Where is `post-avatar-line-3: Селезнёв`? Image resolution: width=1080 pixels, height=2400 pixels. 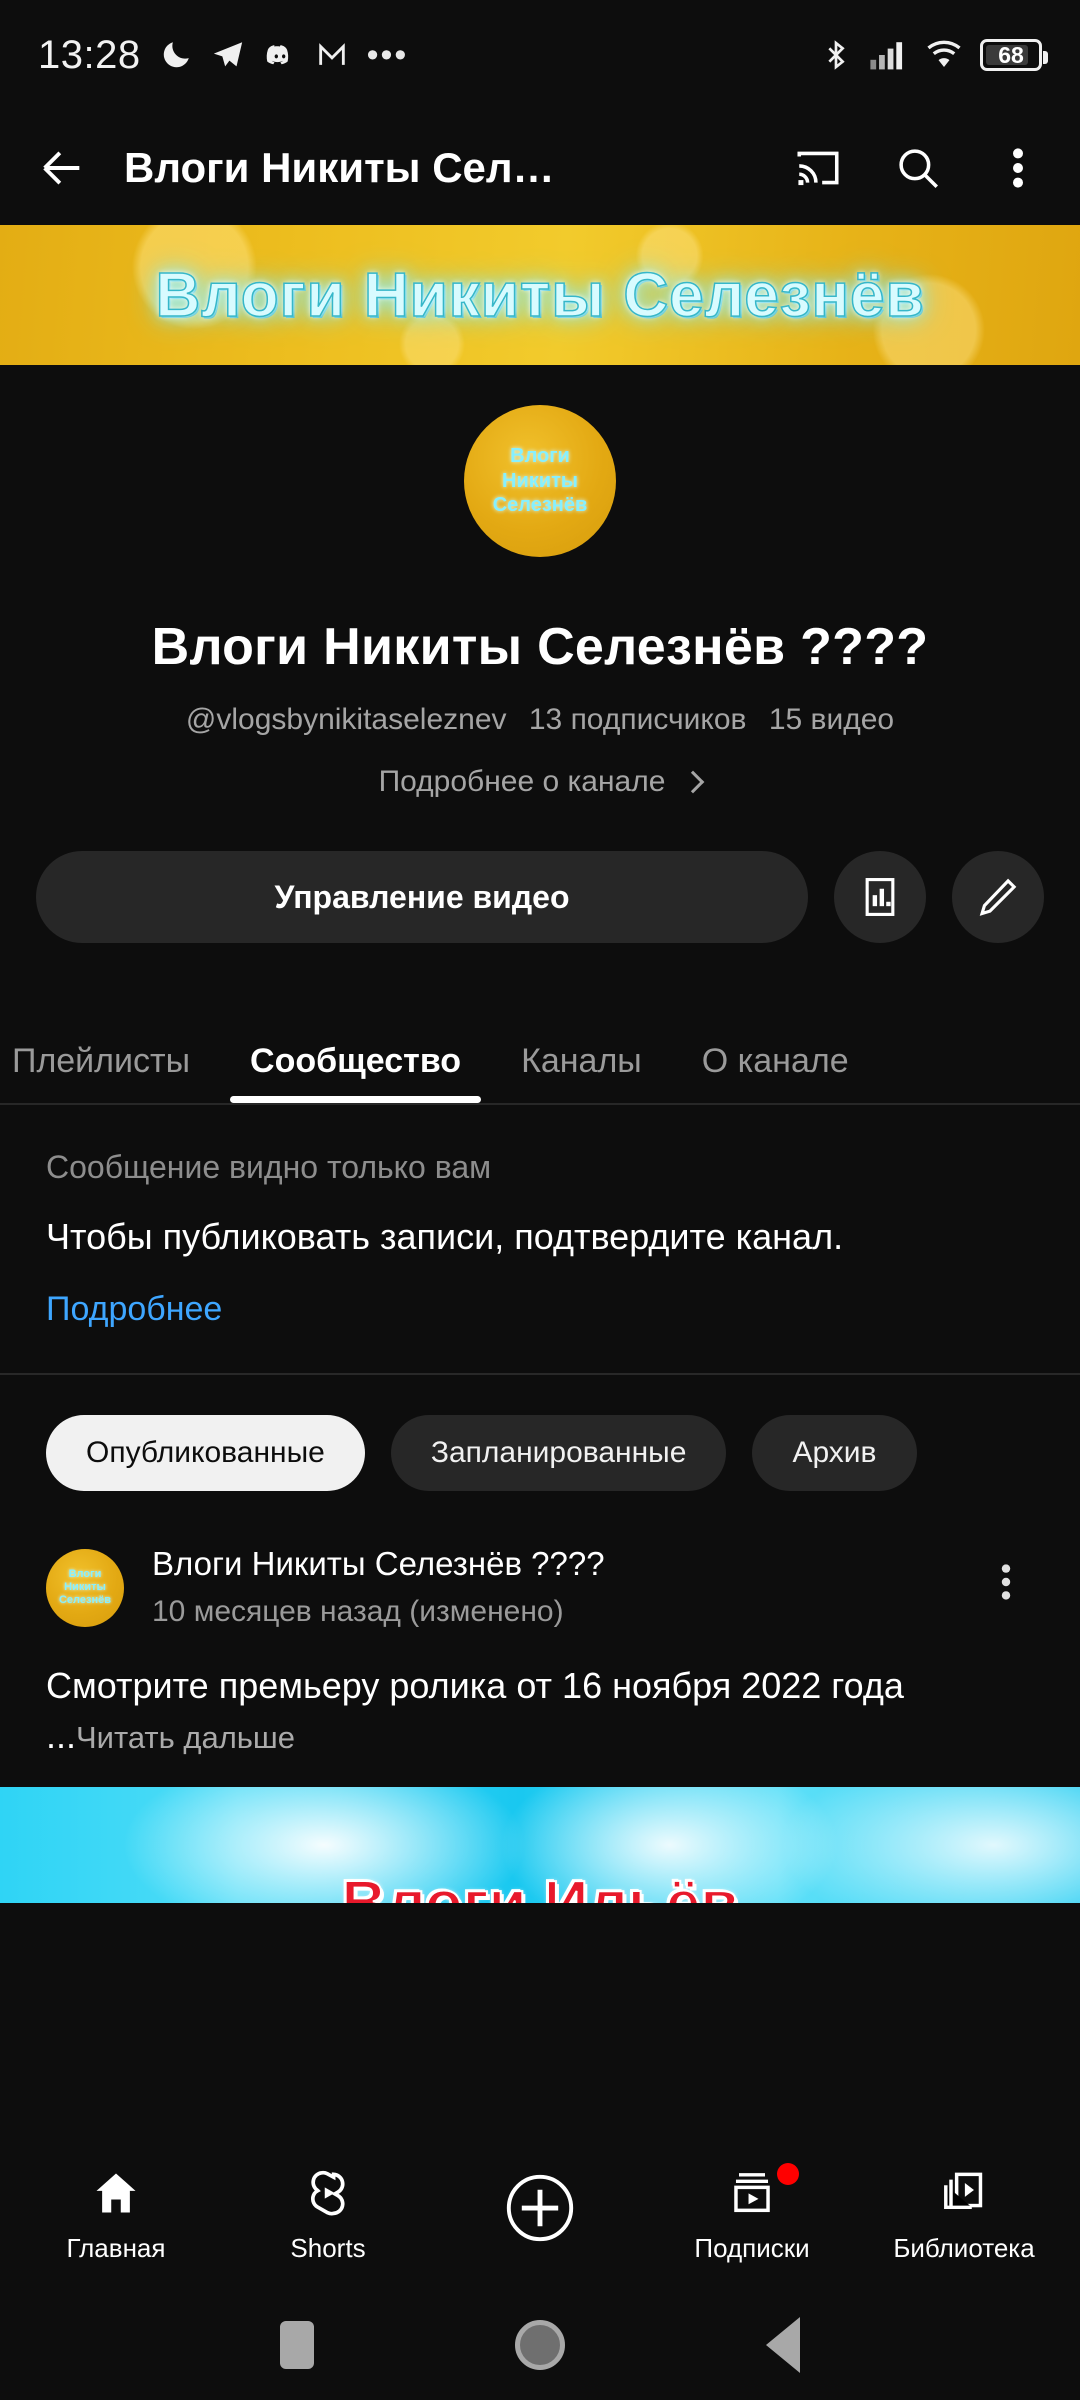 post-avatar-line-3: Селезнёв is located at coordinates (84, 1600).